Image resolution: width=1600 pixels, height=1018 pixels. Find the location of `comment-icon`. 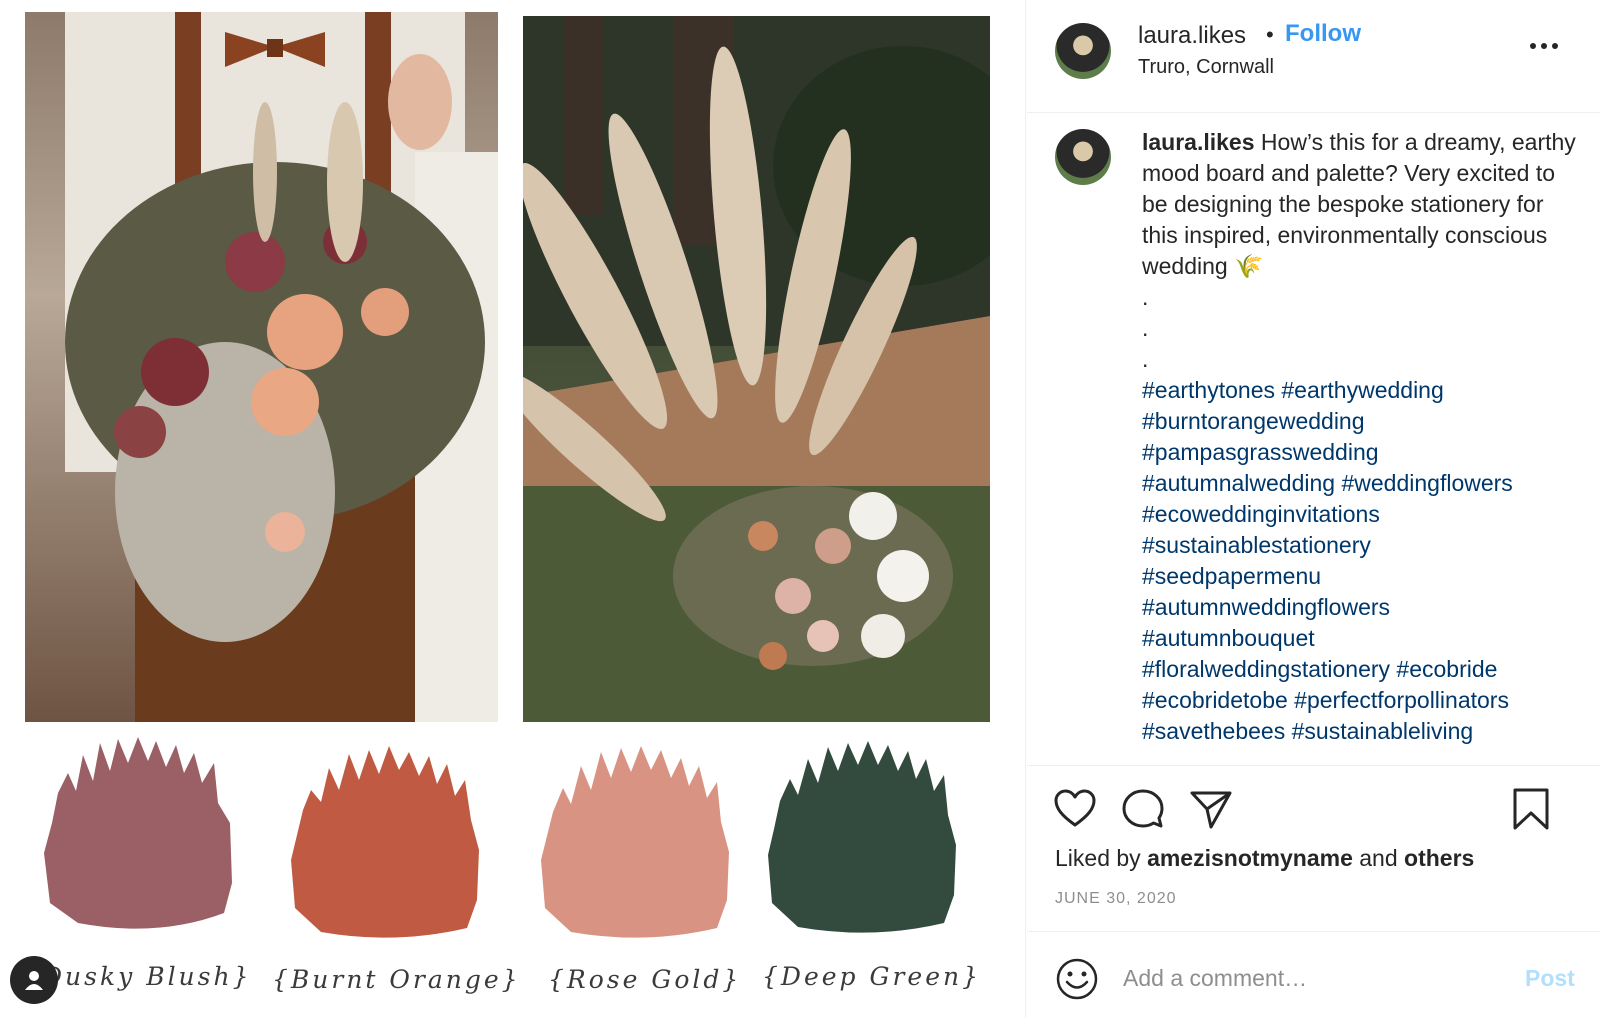

comment-icon is located at coordinates (1143, 808).